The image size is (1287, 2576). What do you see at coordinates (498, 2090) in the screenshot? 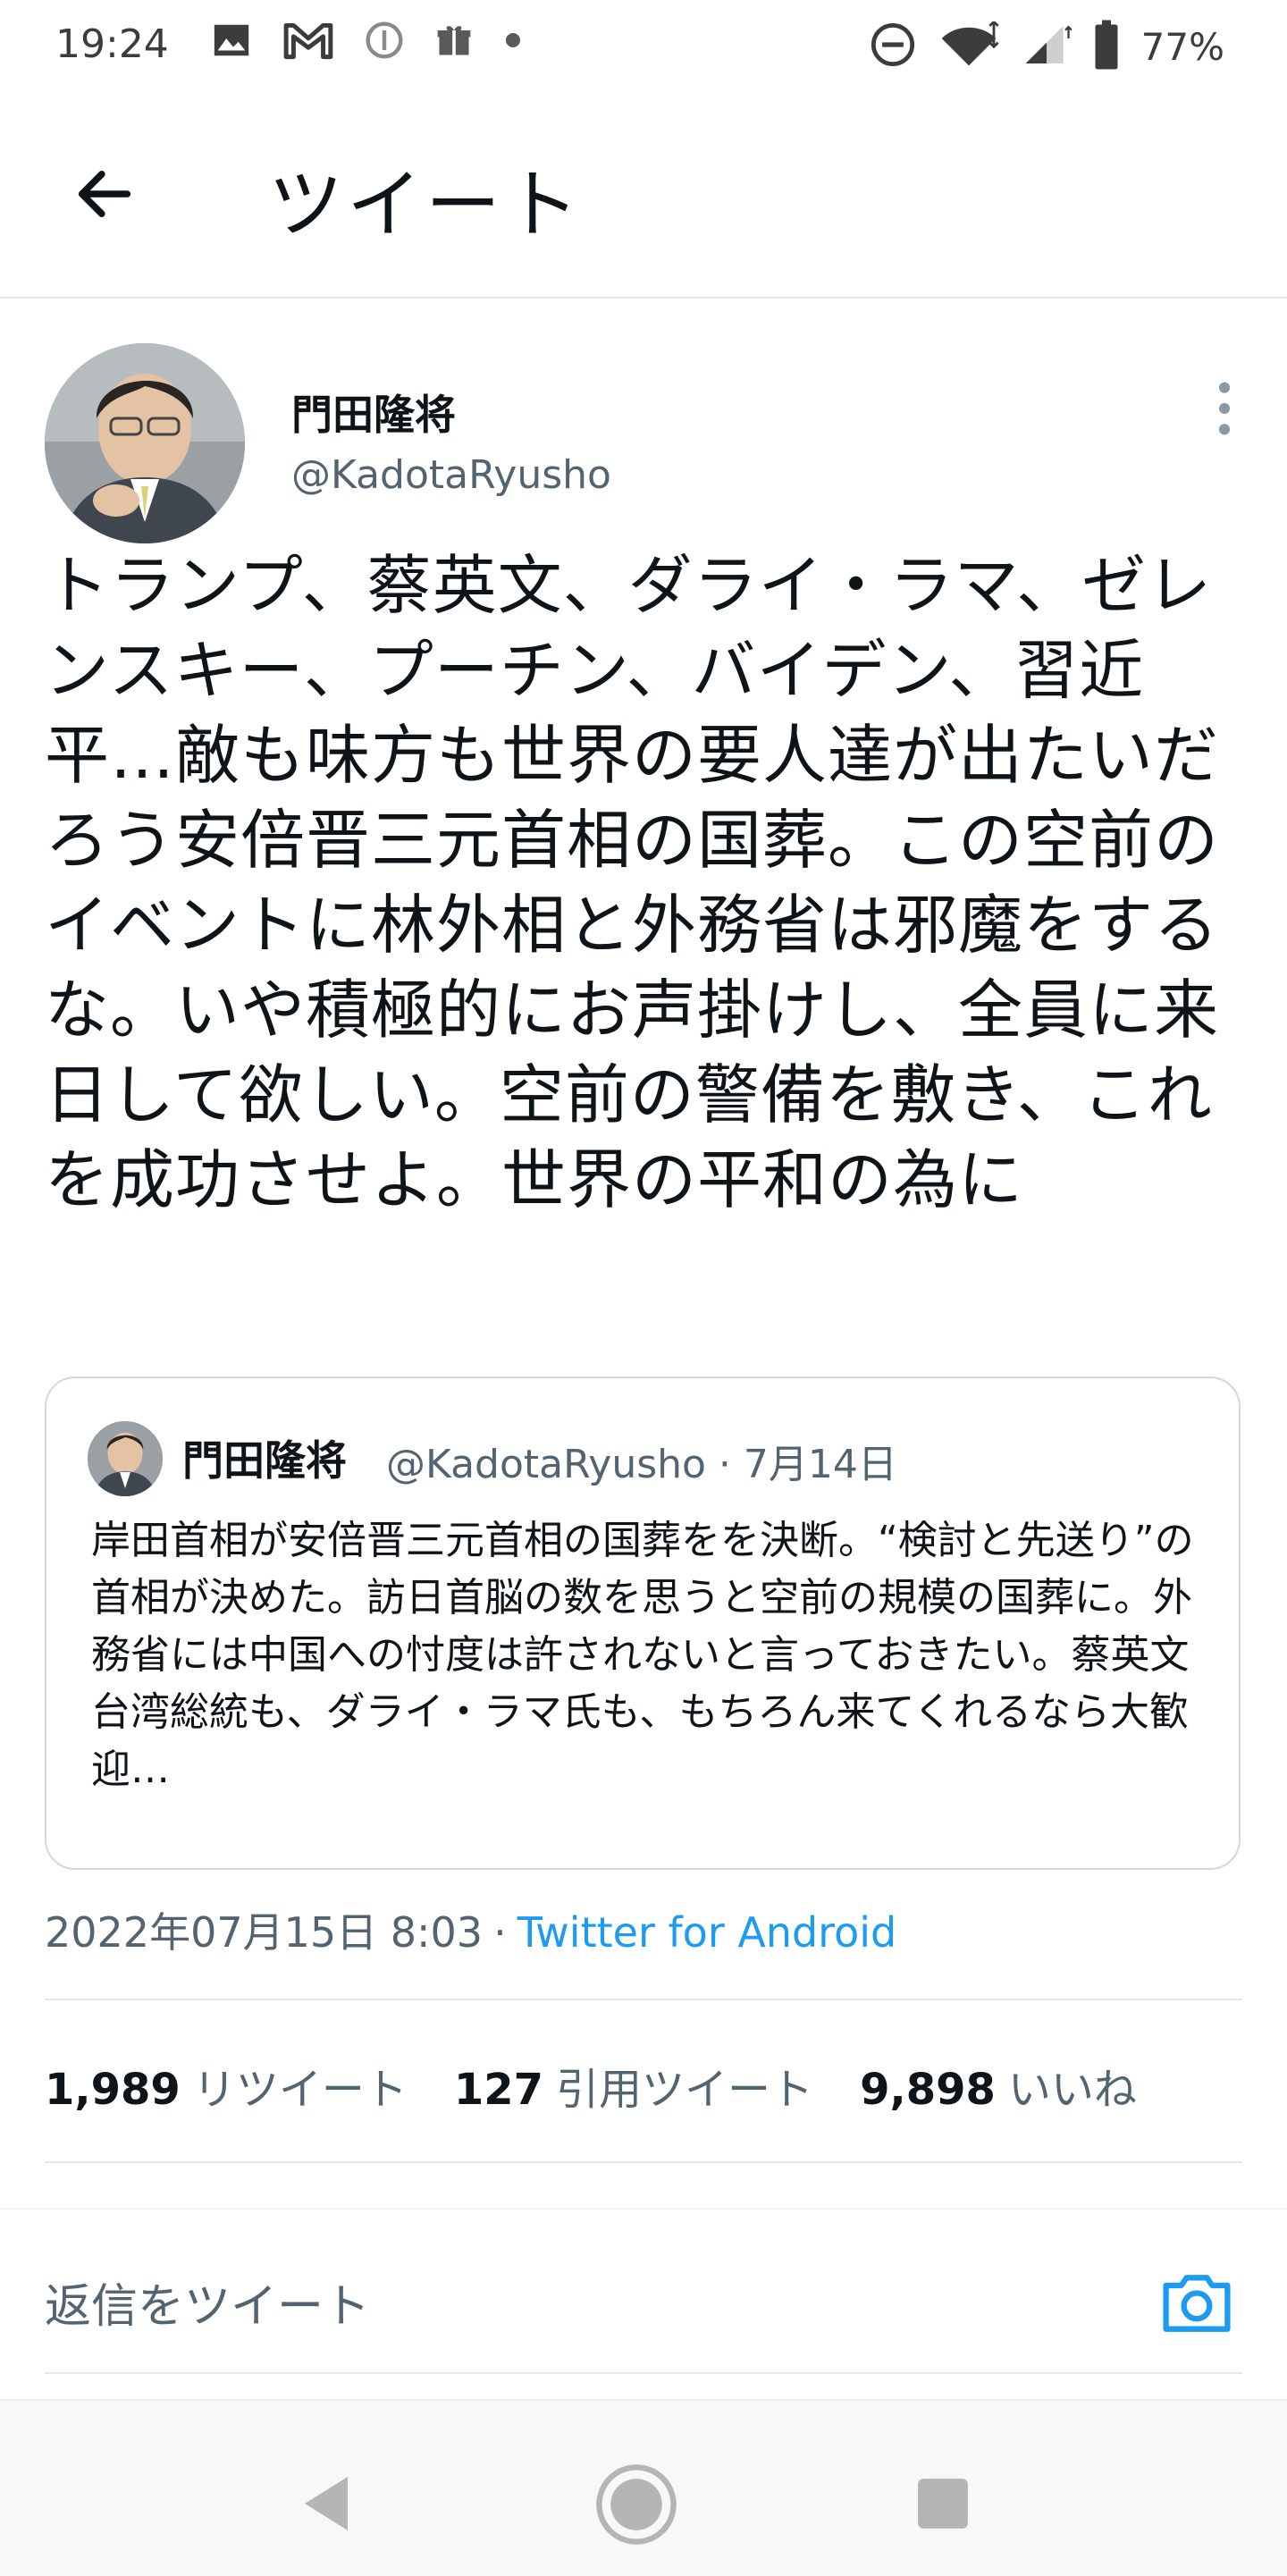
I see `quotes-count: 127` at bounding box center [498, 2090].